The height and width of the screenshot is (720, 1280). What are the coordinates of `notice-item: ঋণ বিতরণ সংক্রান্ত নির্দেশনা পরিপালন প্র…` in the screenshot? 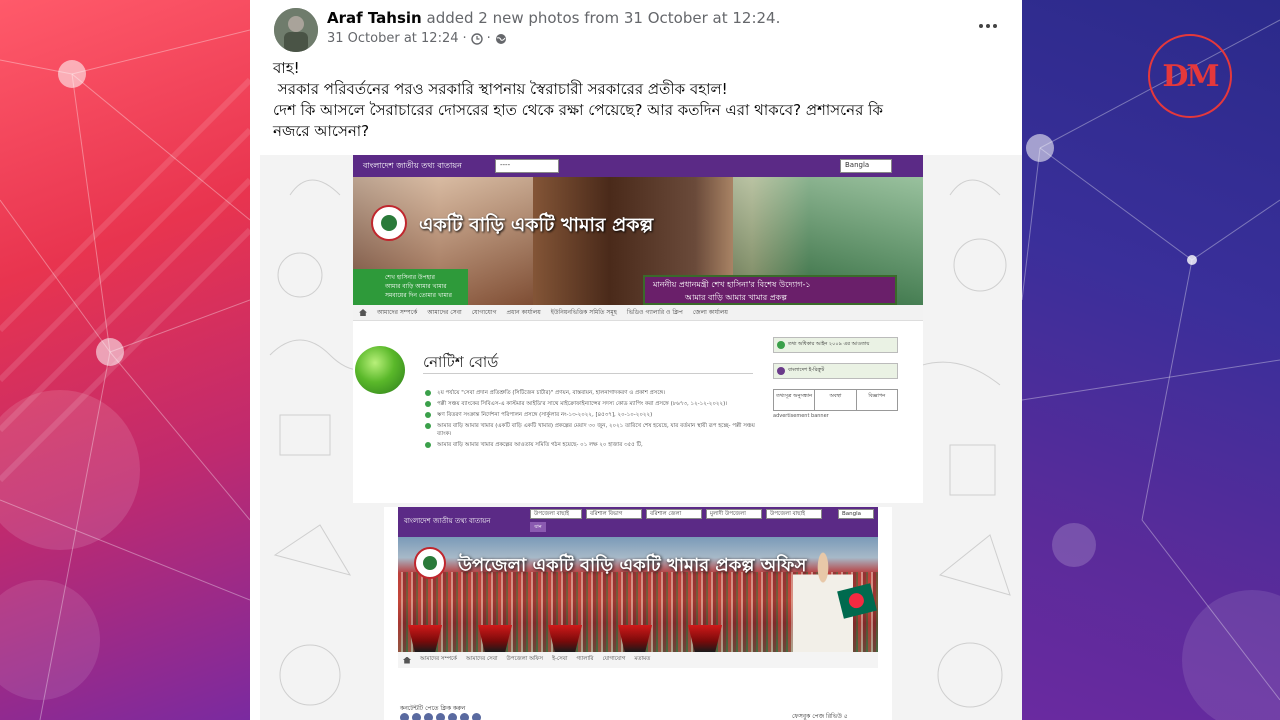 It's located at (590, 415).